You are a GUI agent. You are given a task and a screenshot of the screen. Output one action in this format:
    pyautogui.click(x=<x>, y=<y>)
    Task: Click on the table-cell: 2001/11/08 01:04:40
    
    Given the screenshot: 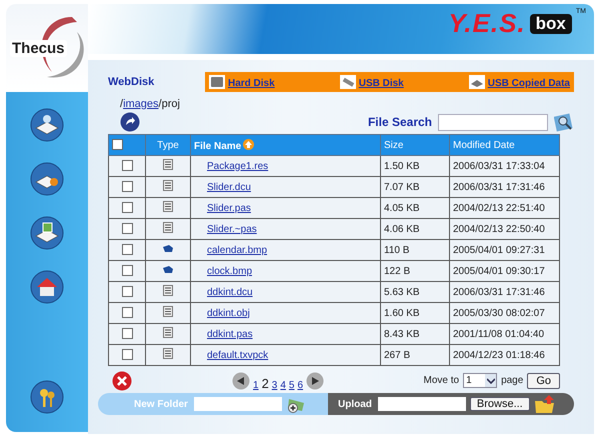 What is the action you would take?
    pyautogui.click(x=505, y=334)
    